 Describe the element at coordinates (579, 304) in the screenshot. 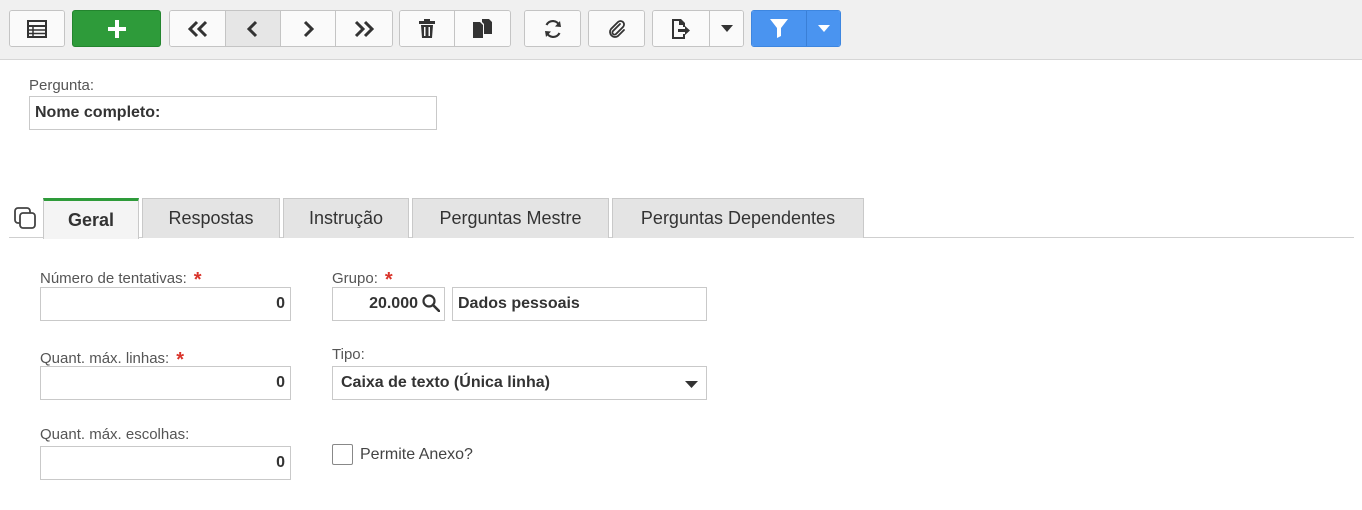

I see `group-name-field: Dados pessoais` at that location.